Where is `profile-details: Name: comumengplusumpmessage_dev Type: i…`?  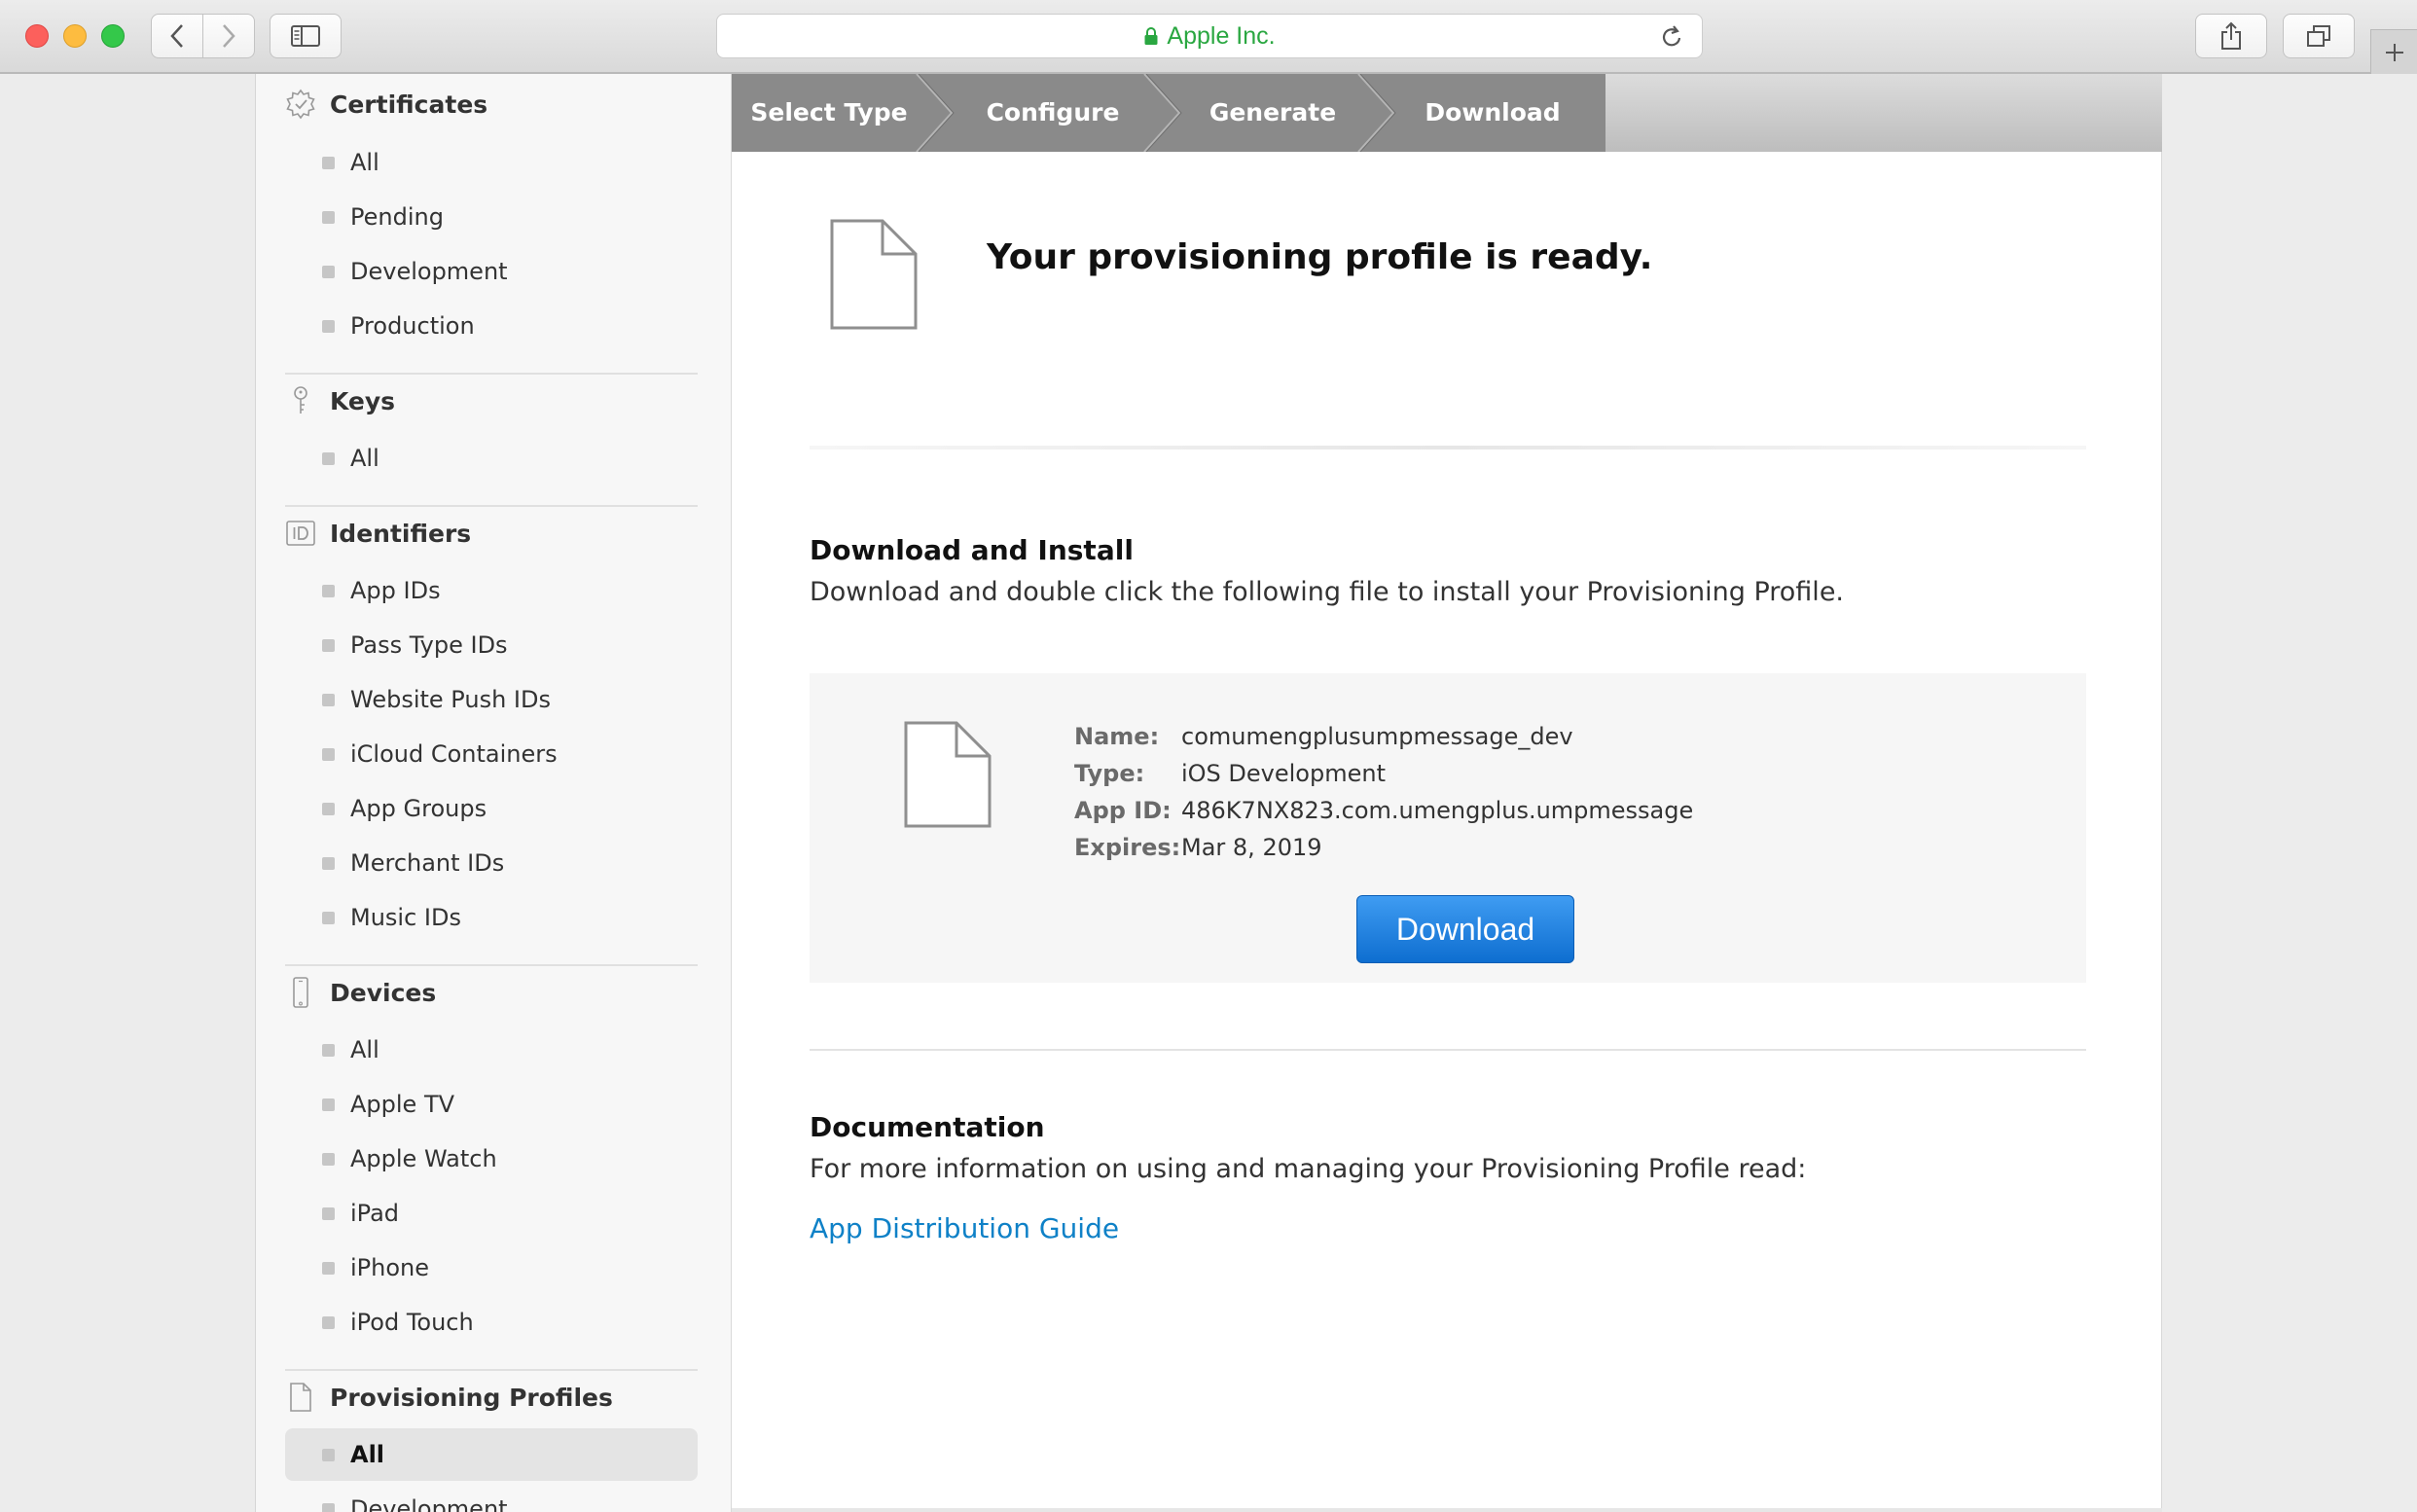 profile-details: Name: comumengplusumpmessage_dev Type: i… is located at coordinates (1383, 792).